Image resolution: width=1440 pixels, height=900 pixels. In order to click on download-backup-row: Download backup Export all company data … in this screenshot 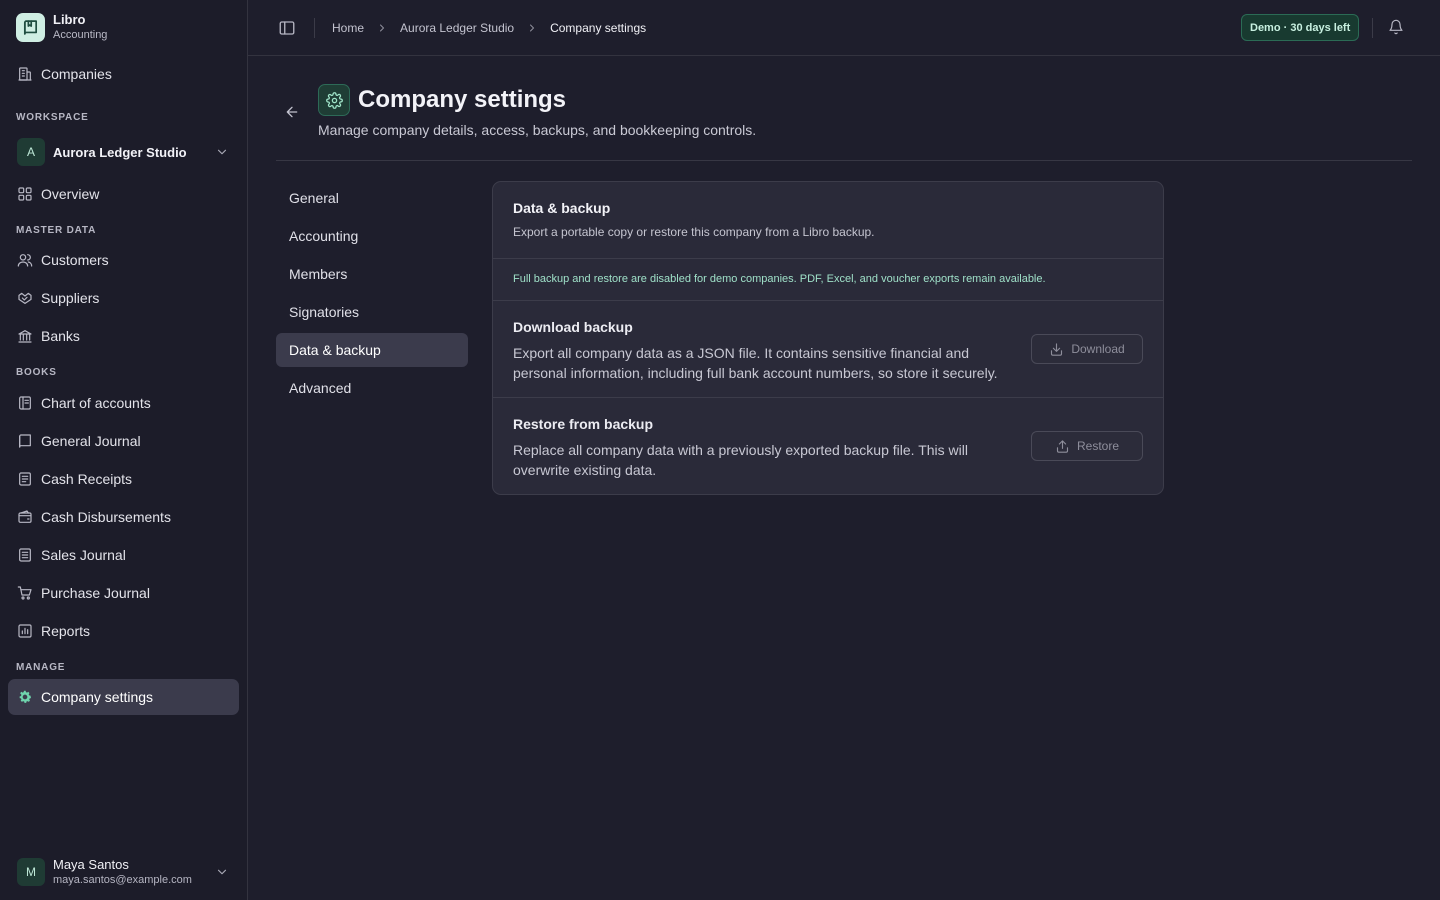, I will do `click(828, 349)`.